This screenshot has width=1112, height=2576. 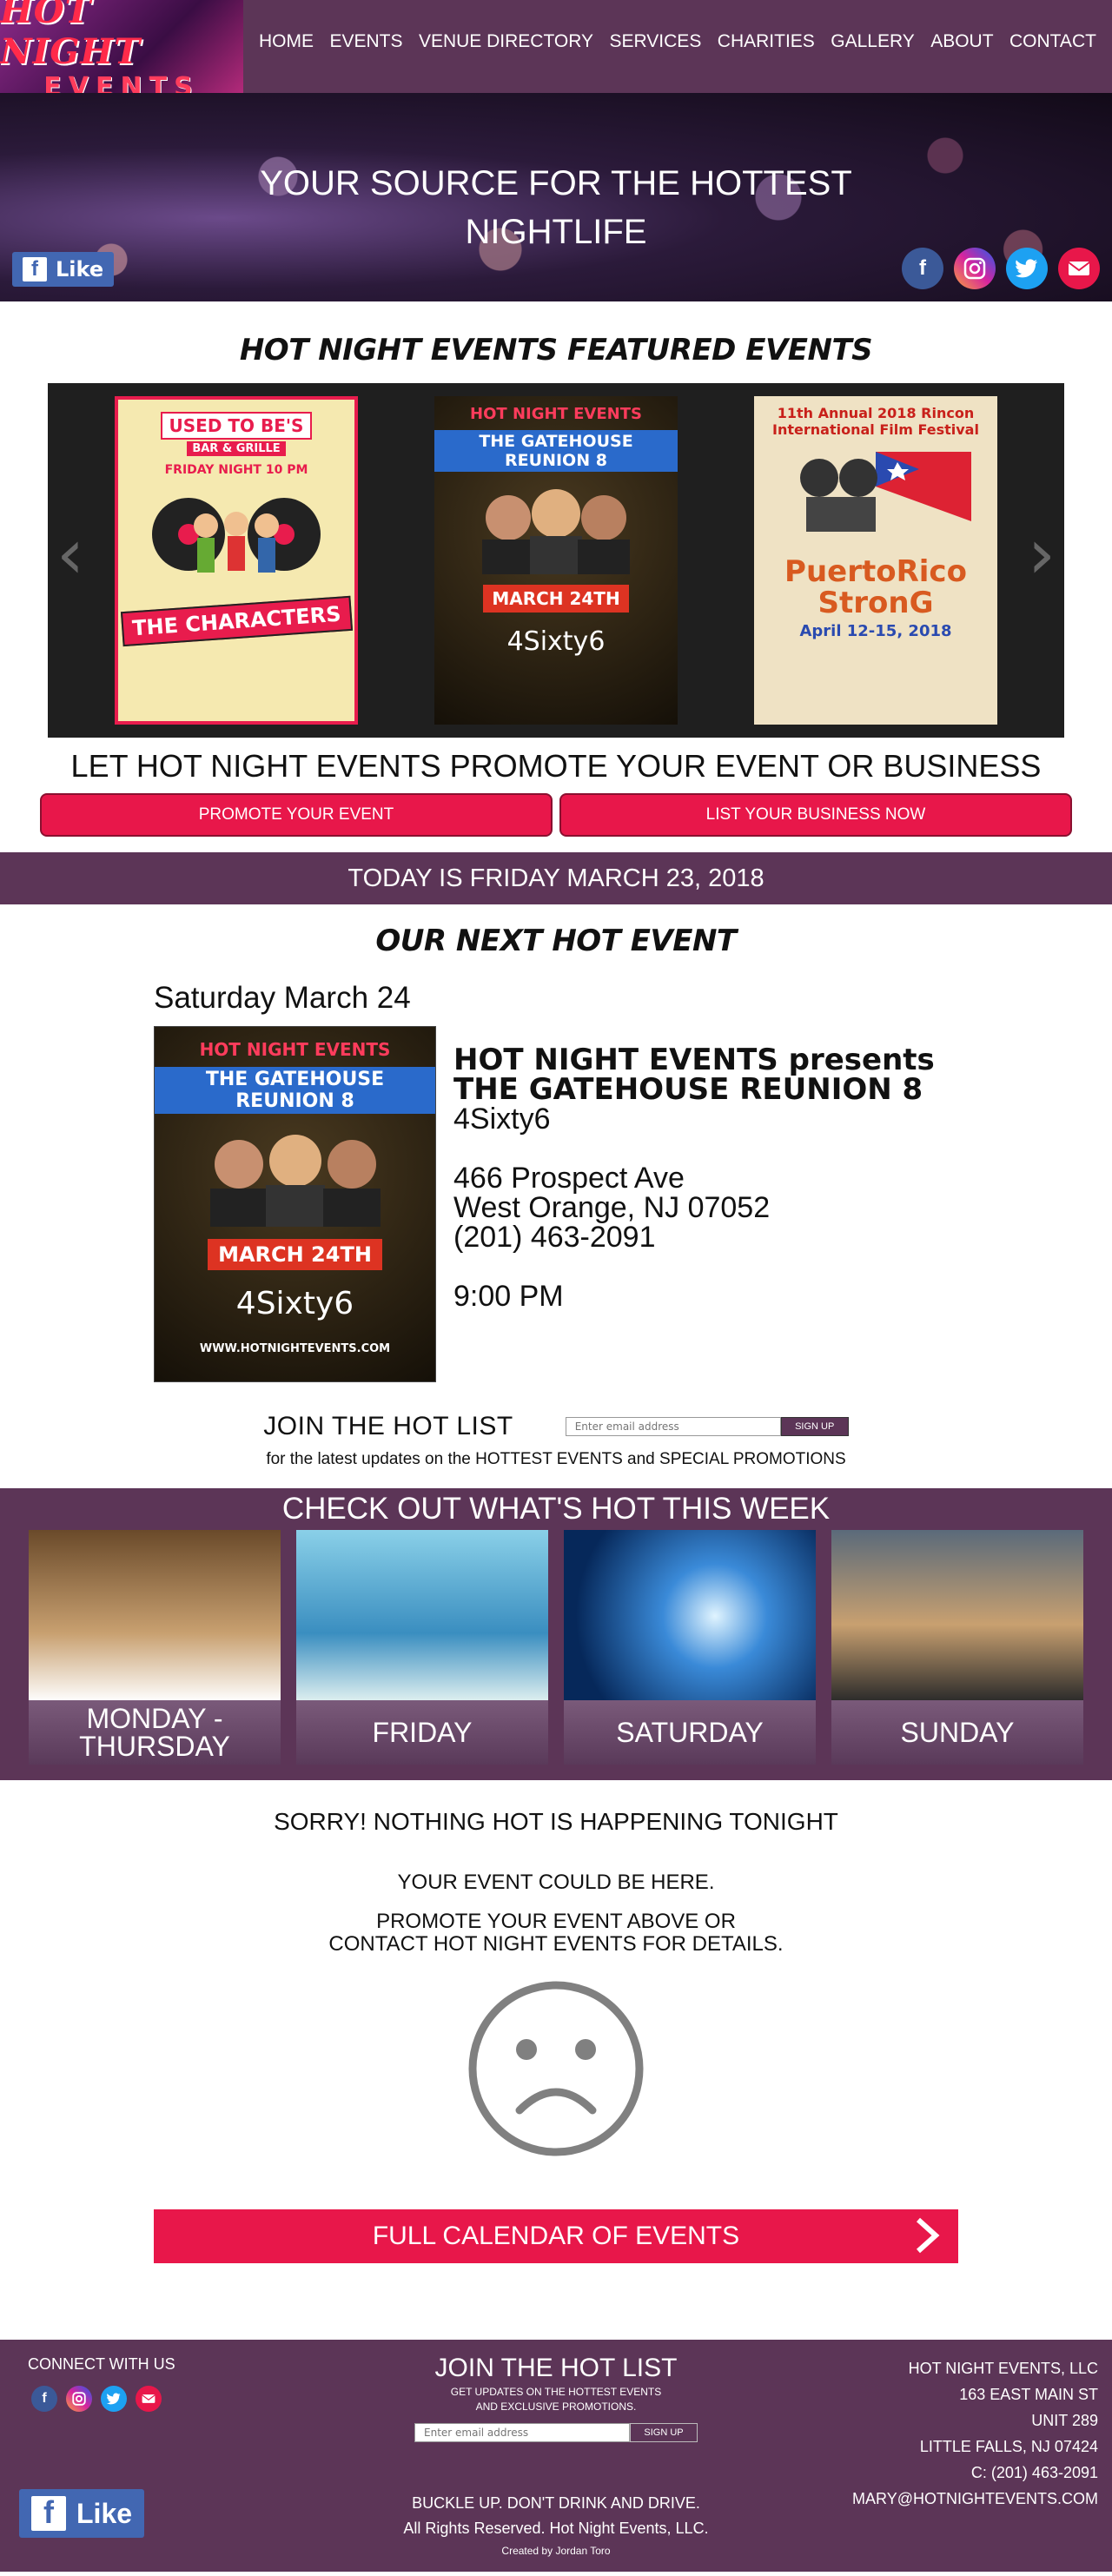 What do you see at coordinates (236, 426) in the screenshot?
I see `flyer-venue-name: USED TO BE'S` at bounding box center [236, 426].